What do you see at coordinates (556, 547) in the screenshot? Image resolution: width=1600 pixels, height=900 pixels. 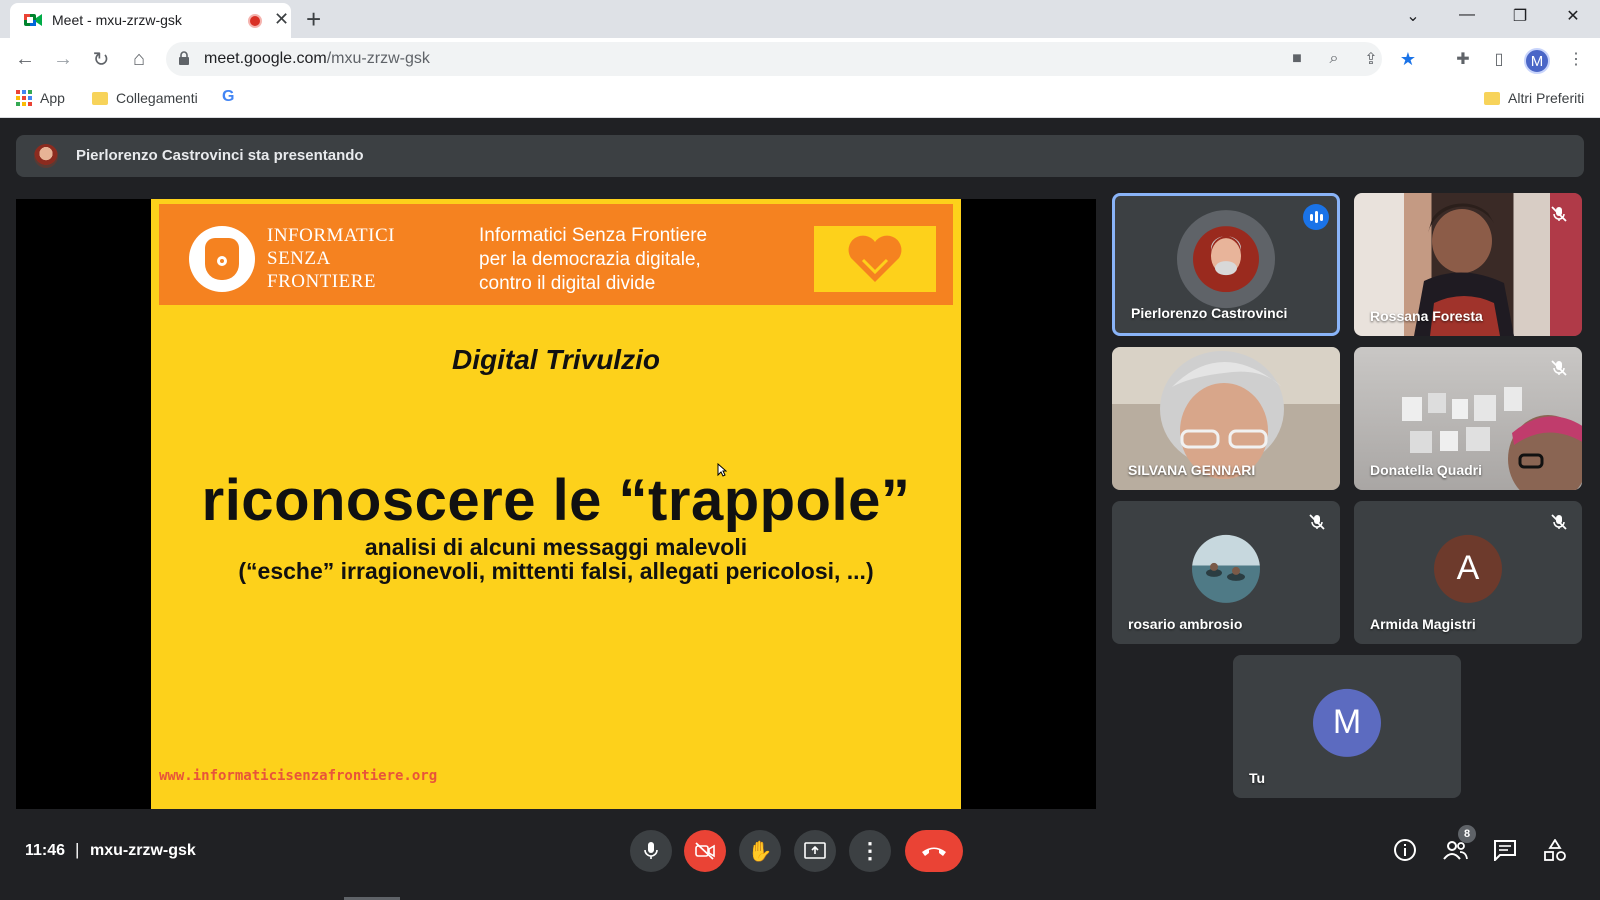 I see `slide-line-1: analisi di alcuni messaggi malevoli` at bounding box center [556, 547].